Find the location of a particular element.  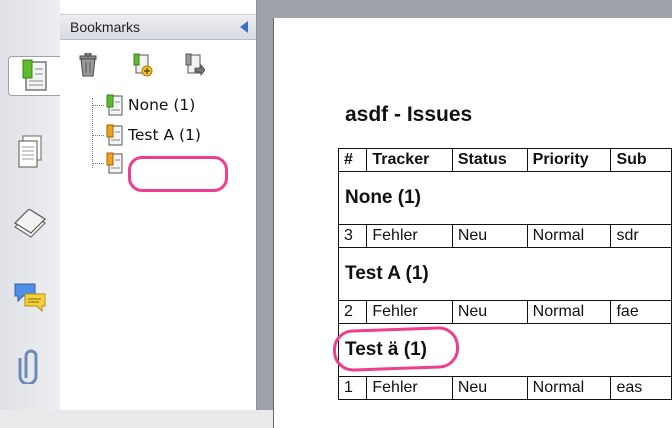

bookmarks-tab is located at coordinates (34, 76).